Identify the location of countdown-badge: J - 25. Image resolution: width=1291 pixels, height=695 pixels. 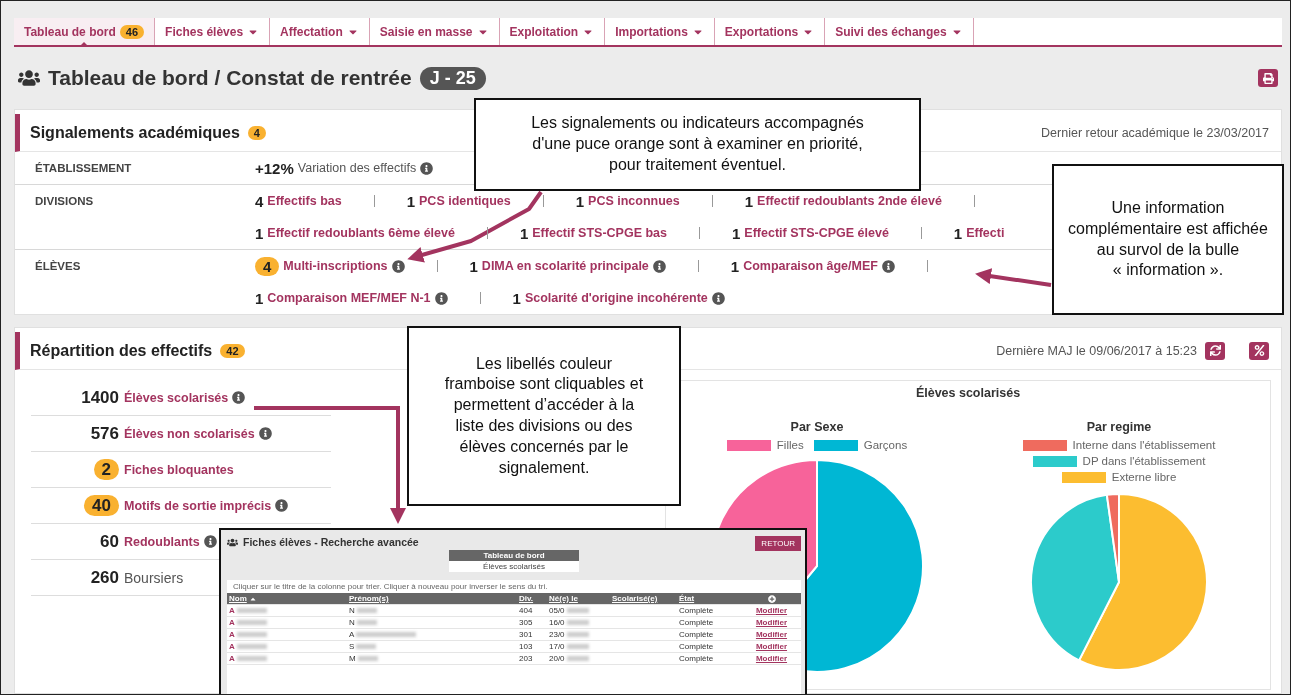
(452, 78).